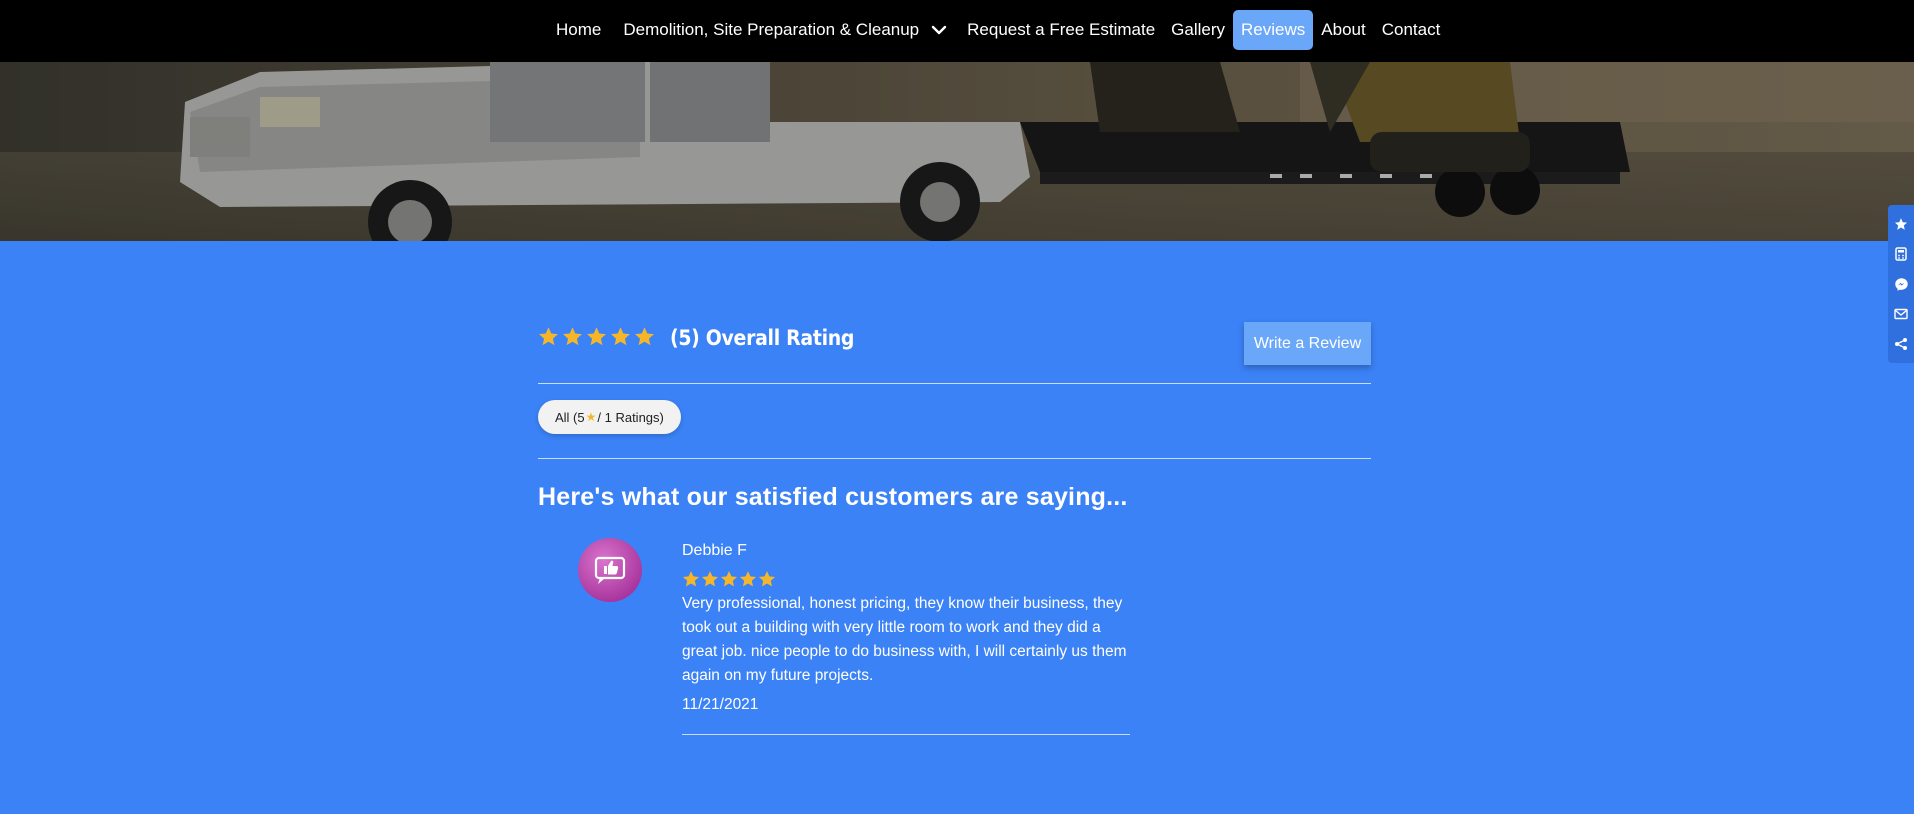 The image size is (1914, 814). What do you see at coordinates (591, 417) in the screenshot?
I see `star-icon: ★` at bounding box center [591, 417].